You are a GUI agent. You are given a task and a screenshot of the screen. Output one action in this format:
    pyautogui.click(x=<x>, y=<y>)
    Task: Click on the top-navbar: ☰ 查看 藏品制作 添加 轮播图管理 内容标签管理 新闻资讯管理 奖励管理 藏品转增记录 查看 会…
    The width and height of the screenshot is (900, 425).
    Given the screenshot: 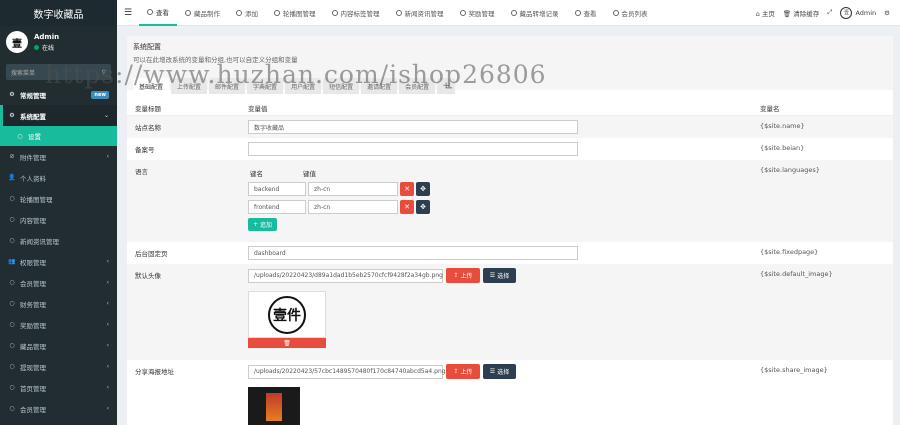 What is the action you would take?
    pyautogui.click(x=508, y=13)
    